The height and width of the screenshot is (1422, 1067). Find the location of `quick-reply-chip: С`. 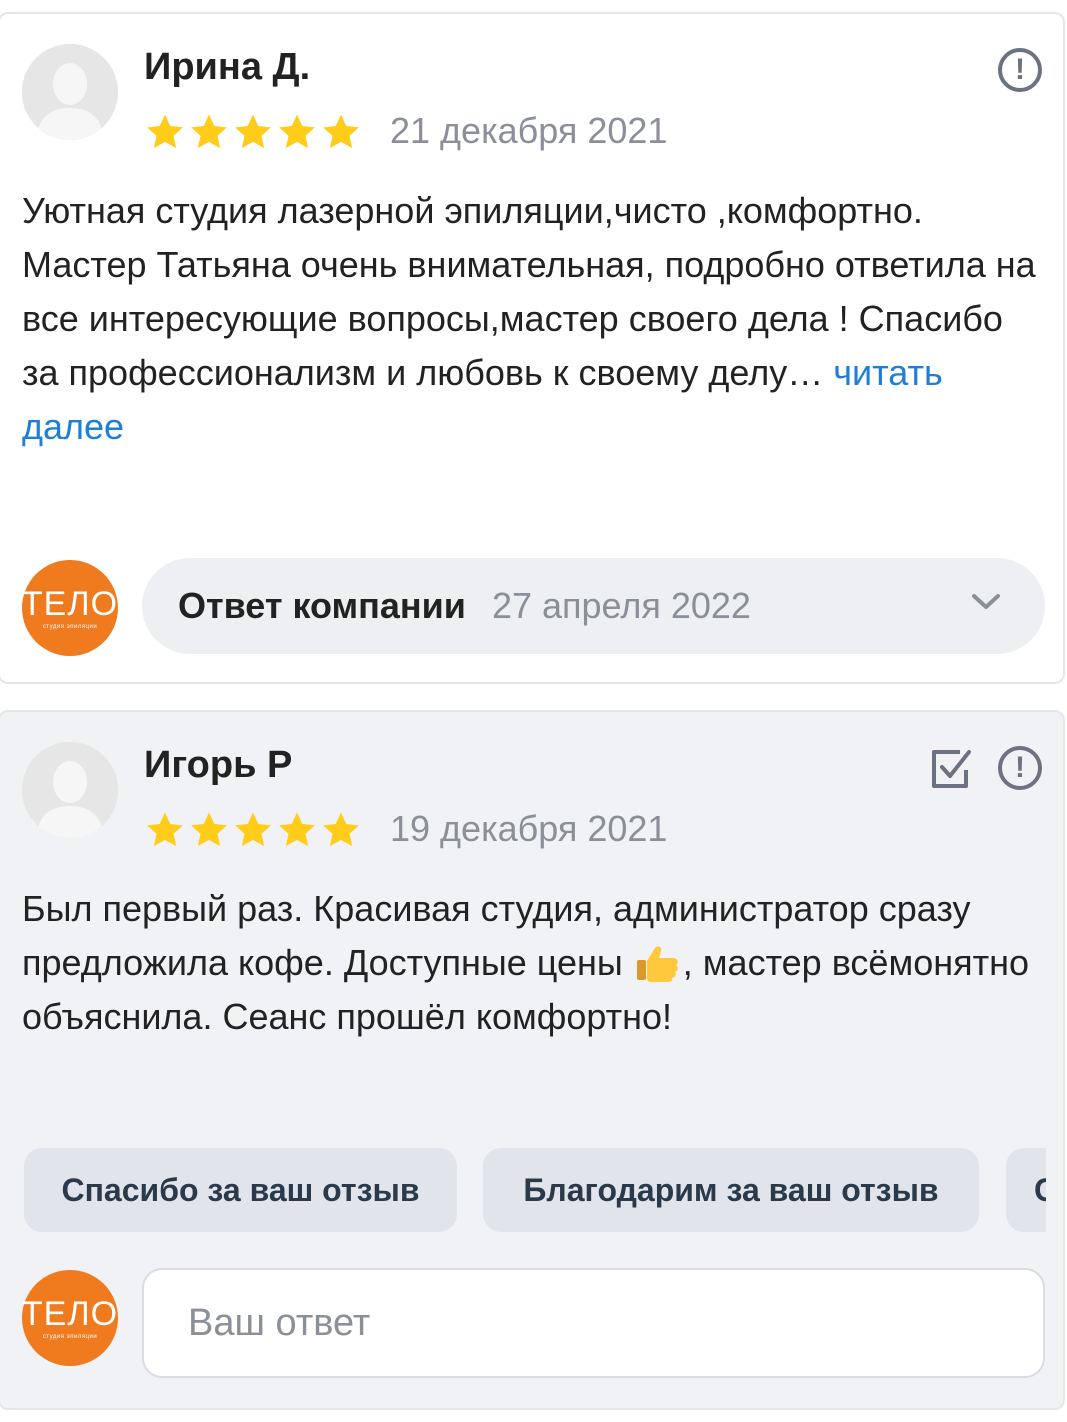

quick-reply-chip: С is located at coordinates (1026, 1190).